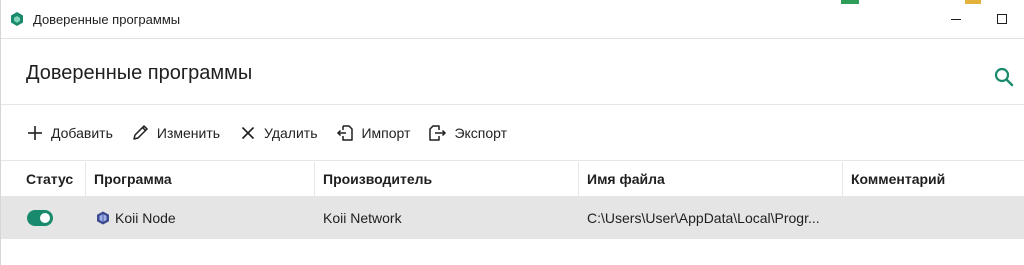 This screenshot has height=265, width=1024. What do you see at coordinates (141, 133) in the screenshot?
I see `pencil-icon` at bounding box center [141, 133].